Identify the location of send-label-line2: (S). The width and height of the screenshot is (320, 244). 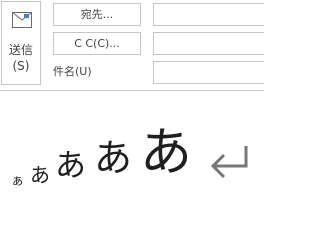
(21, 66).